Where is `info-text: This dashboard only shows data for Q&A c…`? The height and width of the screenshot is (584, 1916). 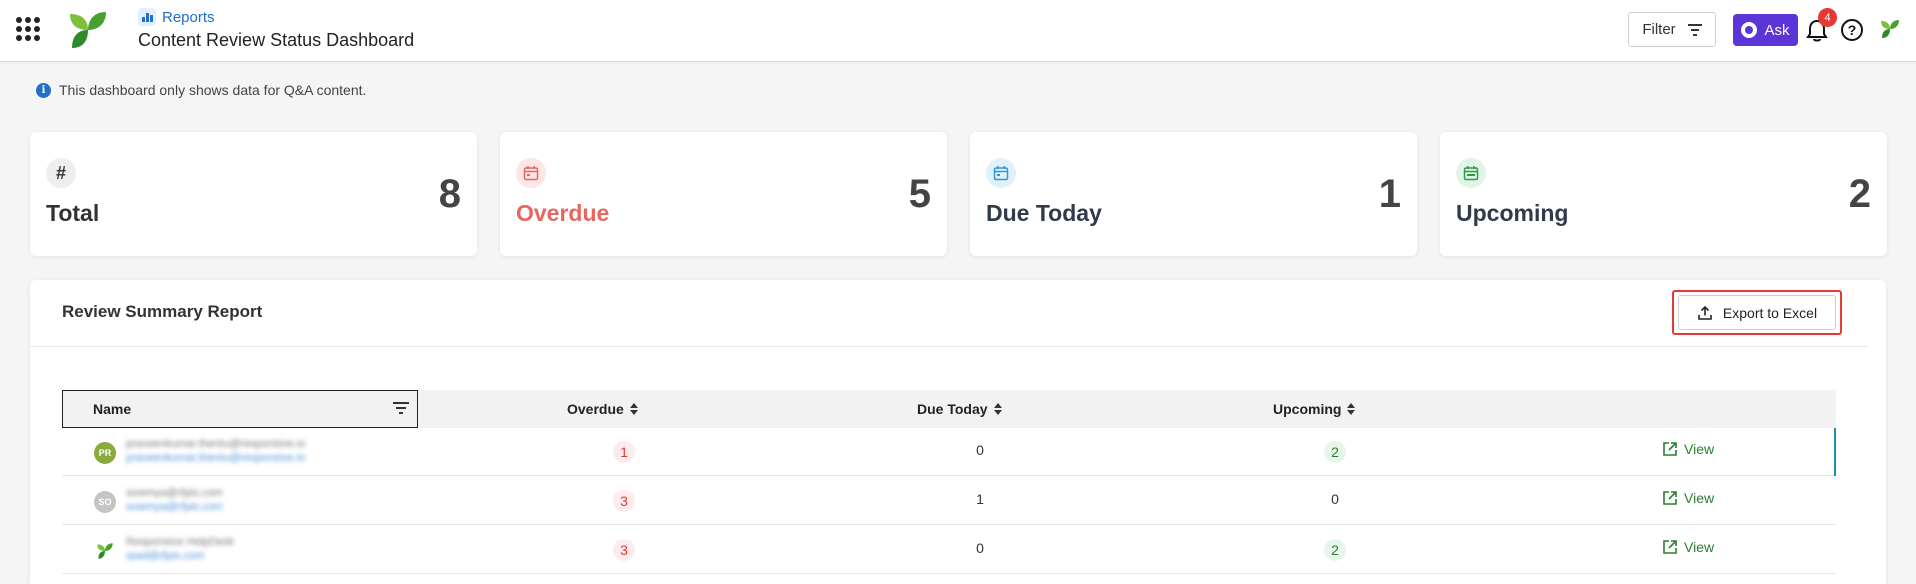
info-text: This dashboard only shows data for Q&A c… is located at coordinates (213, 90).